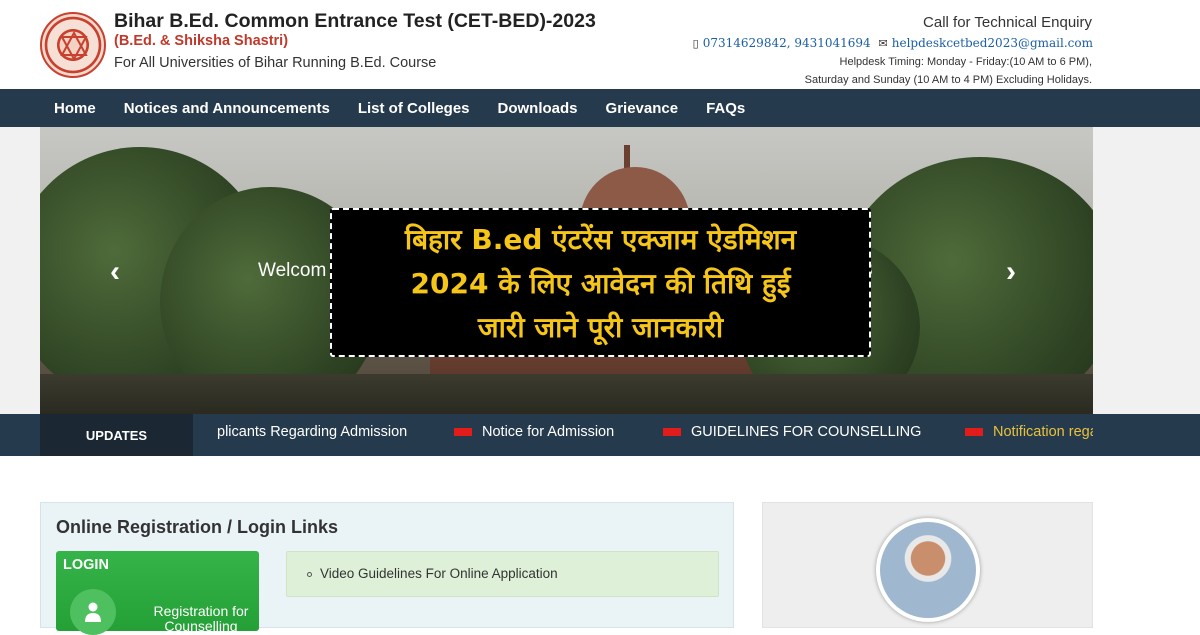  Describe the element at coordinates (312, 432) in the screenshot. I see `ticker-item: plicants Regarding Admission` at that location.